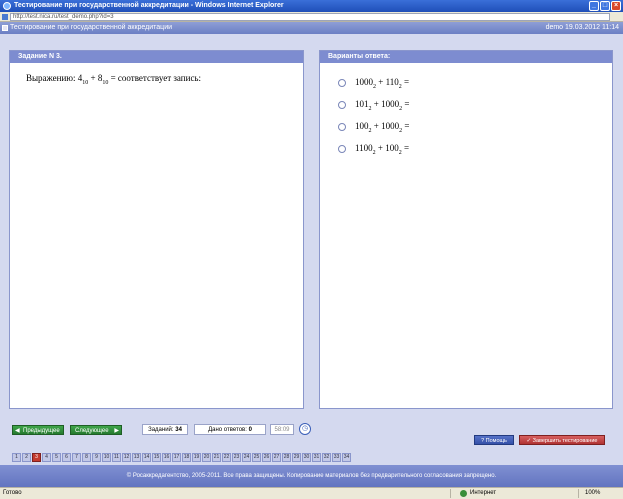  I want to click on question-number-8: 8, so click(86, 457).